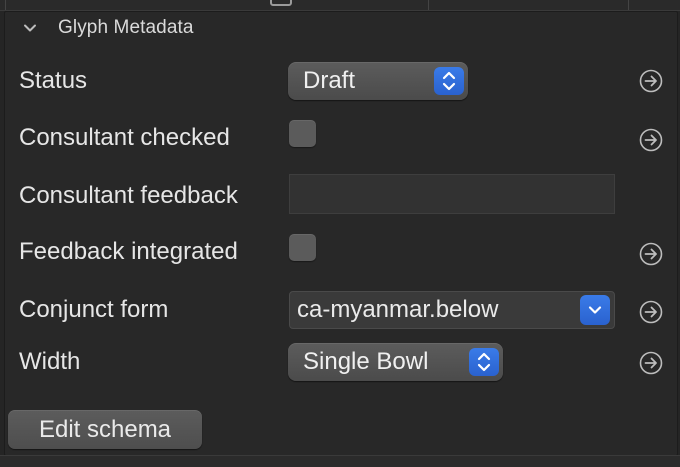  I want to click on feedback-integrated-row: Feedback integrated, so click(340, 252).